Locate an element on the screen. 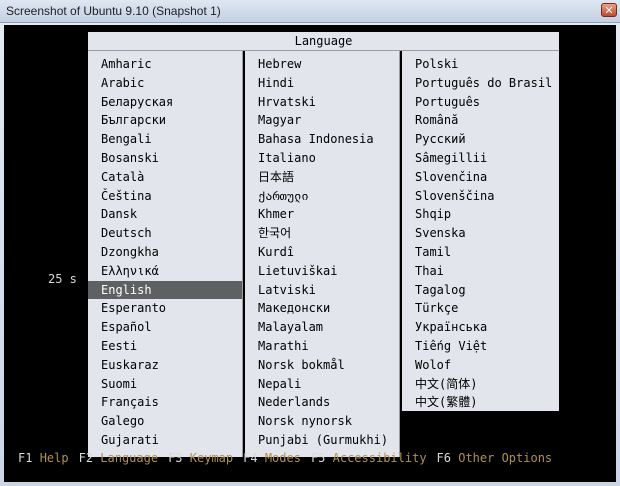 The image size is (620, 486). language-option: Lietuviškai is located at coordinates (322, 271).